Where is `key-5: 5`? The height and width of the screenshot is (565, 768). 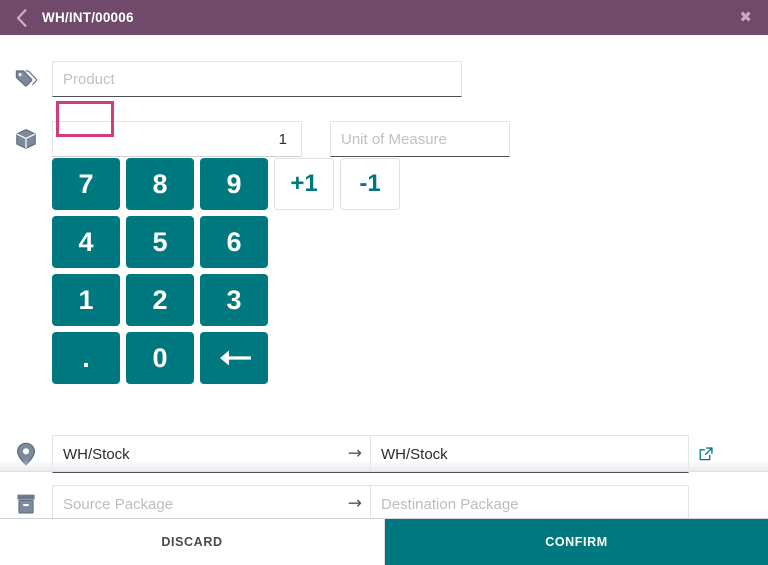
key-5: 5 is located at coordinates (160, 242).